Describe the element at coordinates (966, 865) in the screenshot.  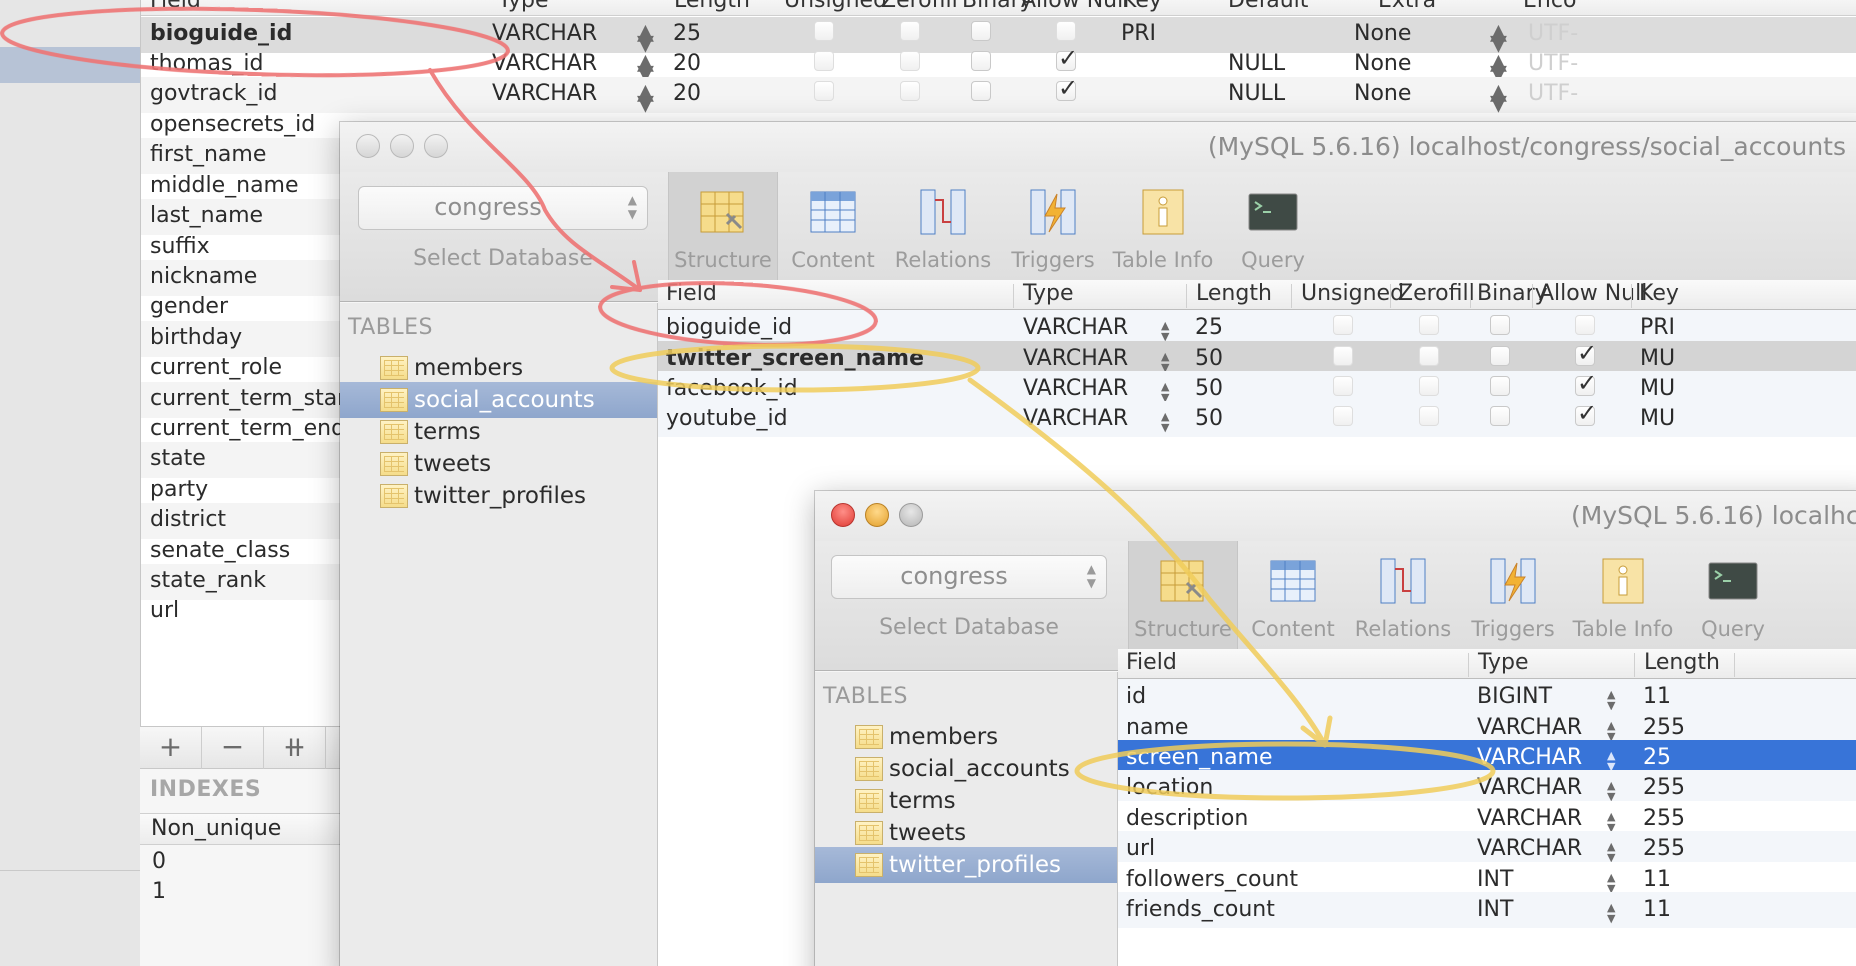
I see `sidebar-item-twitter-profiles: twitter_profiles` at that location.